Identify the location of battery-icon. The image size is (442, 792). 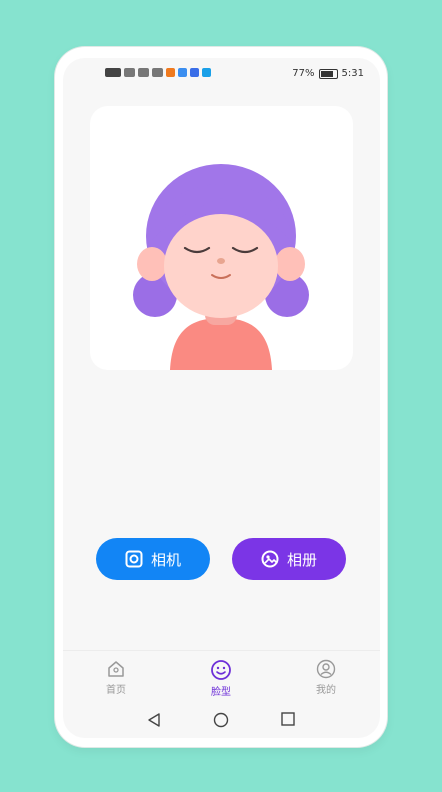
(328, 73).